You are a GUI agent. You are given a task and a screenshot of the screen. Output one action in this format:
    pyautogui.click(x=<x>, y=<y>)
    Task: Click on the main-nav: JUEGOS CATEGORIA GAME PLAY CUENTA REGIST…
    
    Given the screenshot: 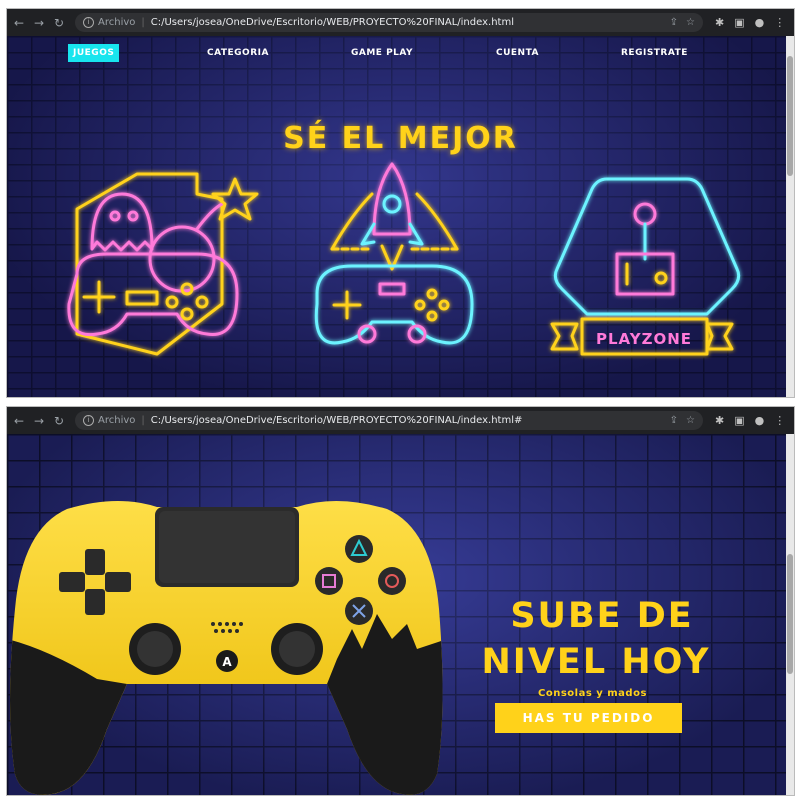 What is the action you would take?
    pyautogui.click(x=400, y=53)
    